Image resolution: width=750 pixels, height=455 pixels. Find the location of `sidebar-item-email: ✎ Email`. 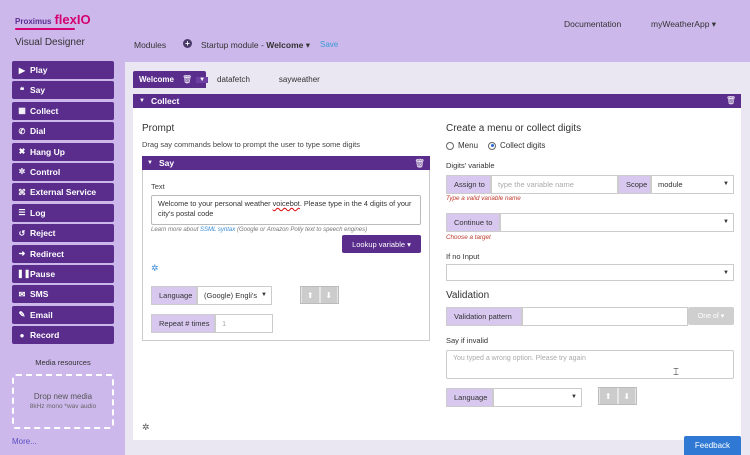

sidebar-item-email: ✎ Email is located at coordinates (63, 314).